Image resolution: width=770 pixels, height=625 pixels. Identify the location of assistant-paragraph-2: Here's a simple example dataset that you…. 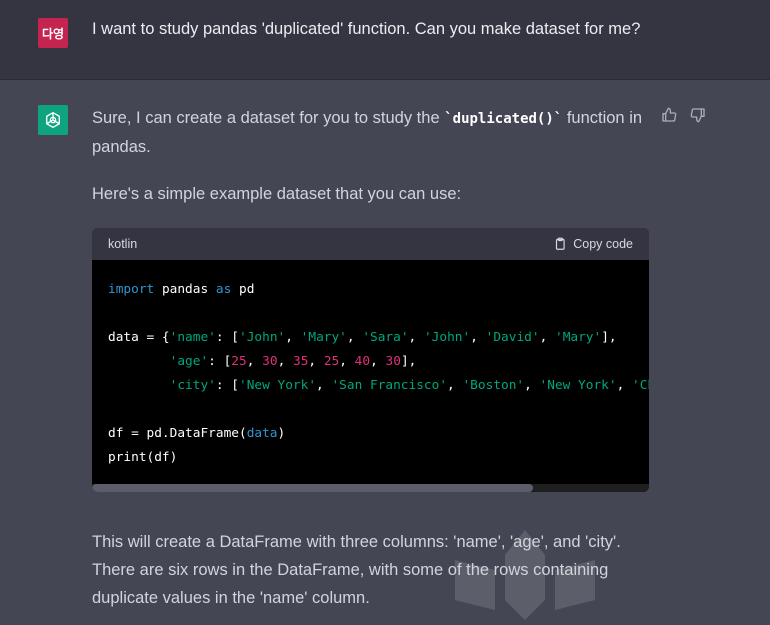
(277, 194).